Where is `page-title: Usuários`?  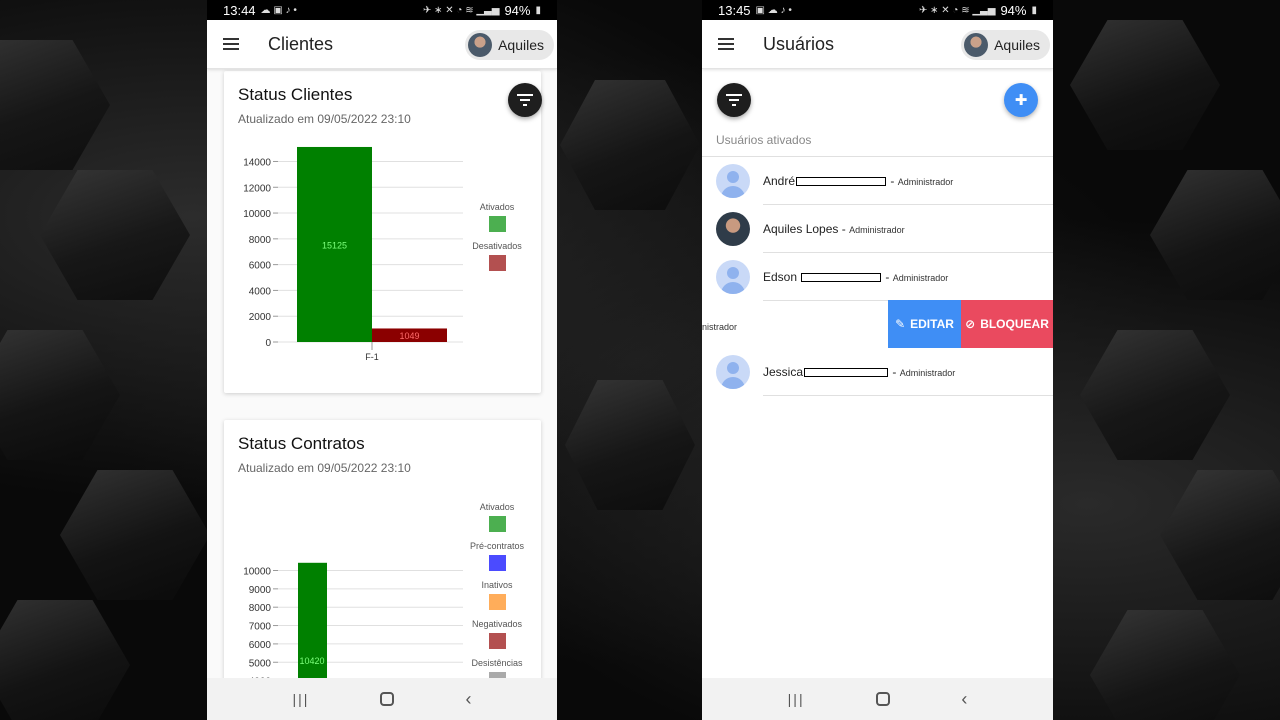 page-title: Usuários is located at coordinates (799, 43).